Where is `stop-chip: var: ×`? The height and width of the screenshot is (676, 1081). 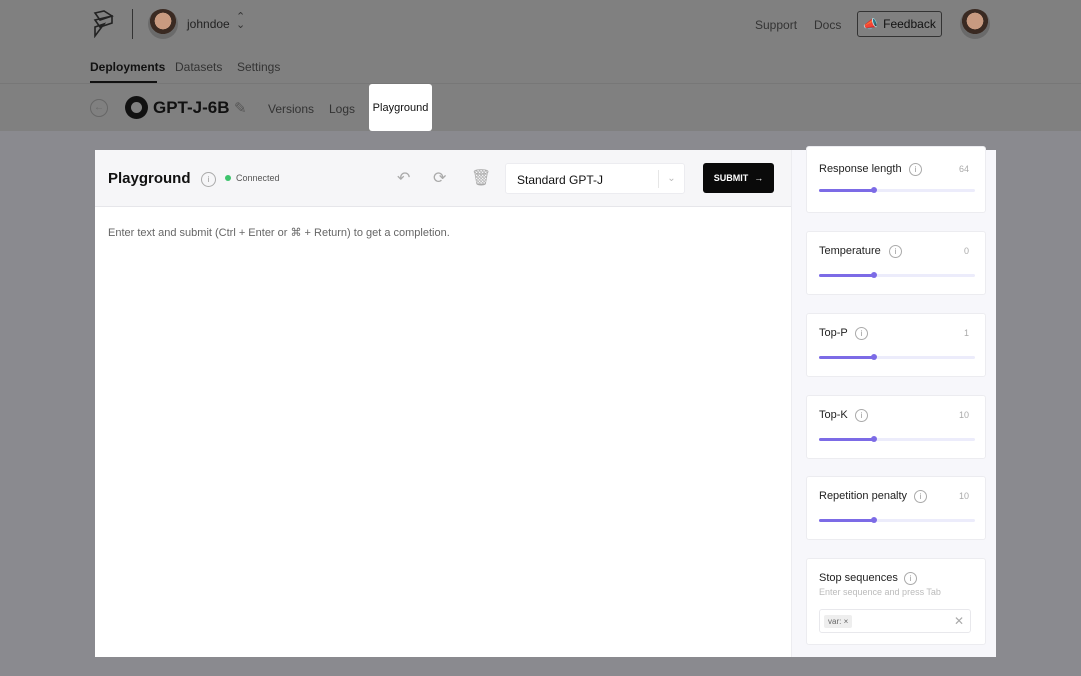 stop-chip: var: × is located at coordinates (838, 621).